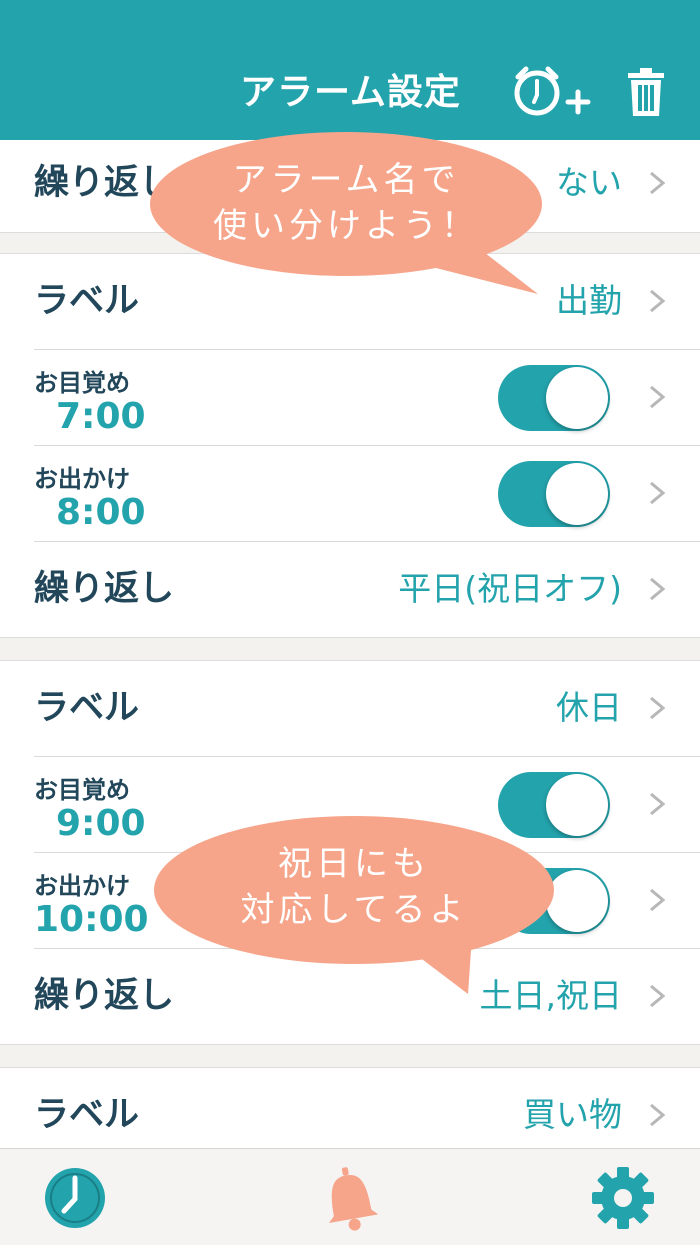  I want to click on label-value: 買い物, so click(572, 1114).